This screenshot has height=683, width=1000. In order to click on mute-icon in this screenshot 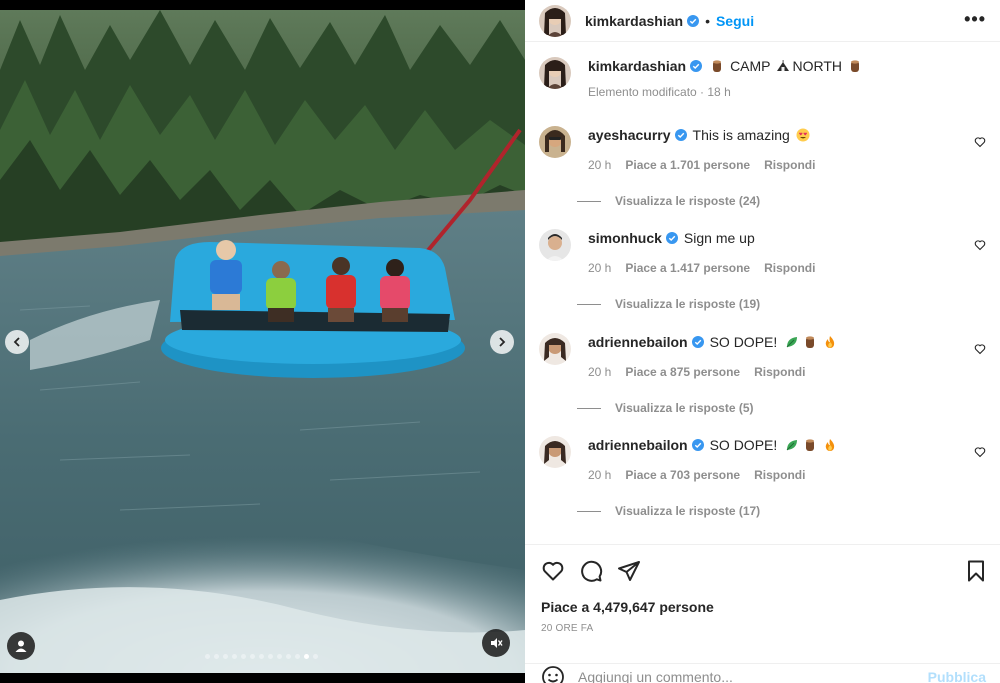, I will do `click(497, 643)`.